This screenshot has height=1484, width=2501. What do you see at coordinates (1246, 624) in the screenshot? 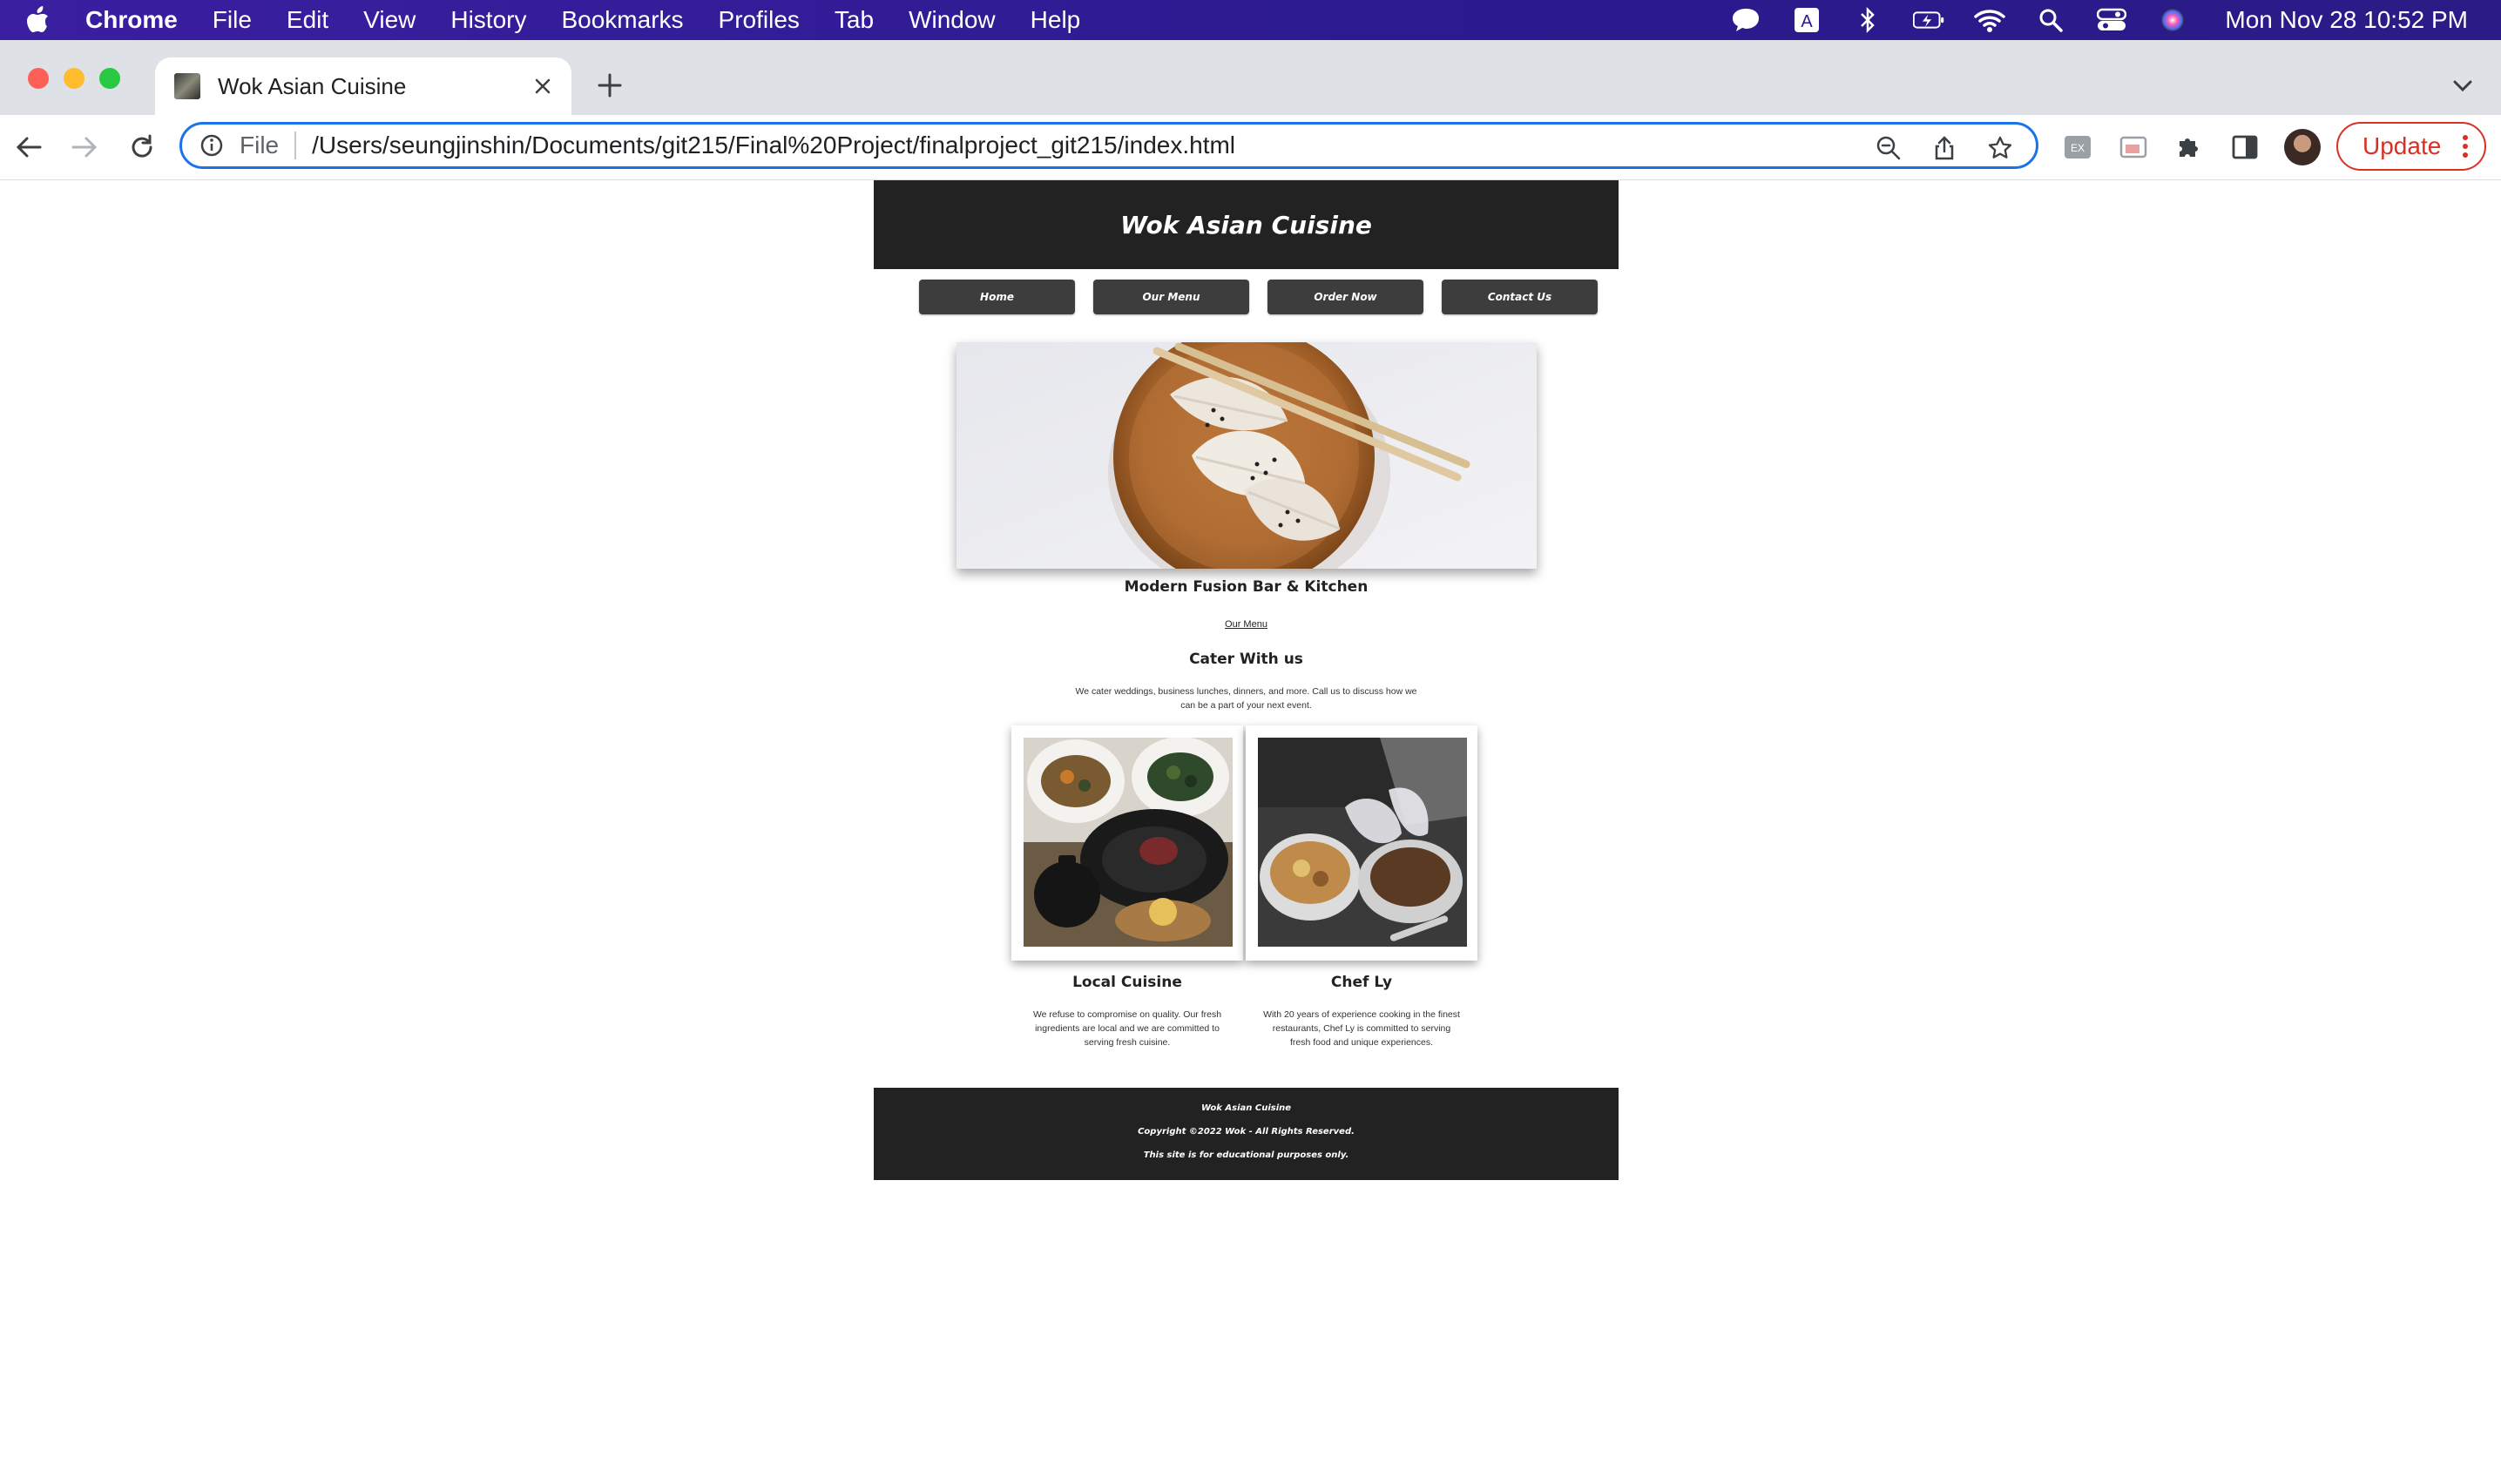
I see `our-menu-link: Our Menu` at bounding box center [1246, 624].